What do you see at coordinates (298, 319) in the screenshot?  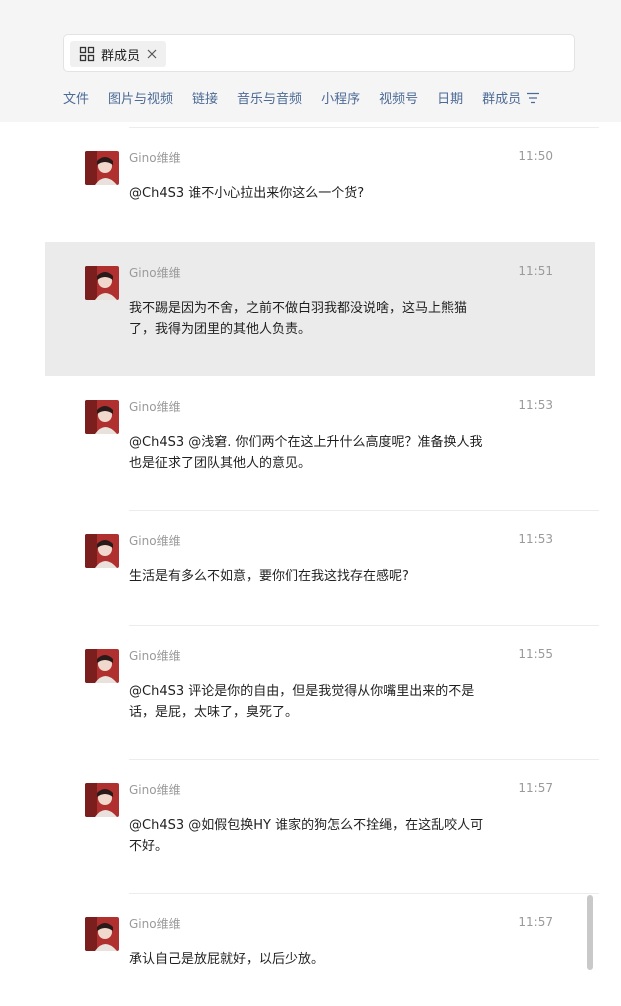 I see `message-text: 我不踢是因为不舍，之前不做白羽我都没说啥，这马上熊猫了，我得为团里的其他人负责。` at bounding box center [298, 319].